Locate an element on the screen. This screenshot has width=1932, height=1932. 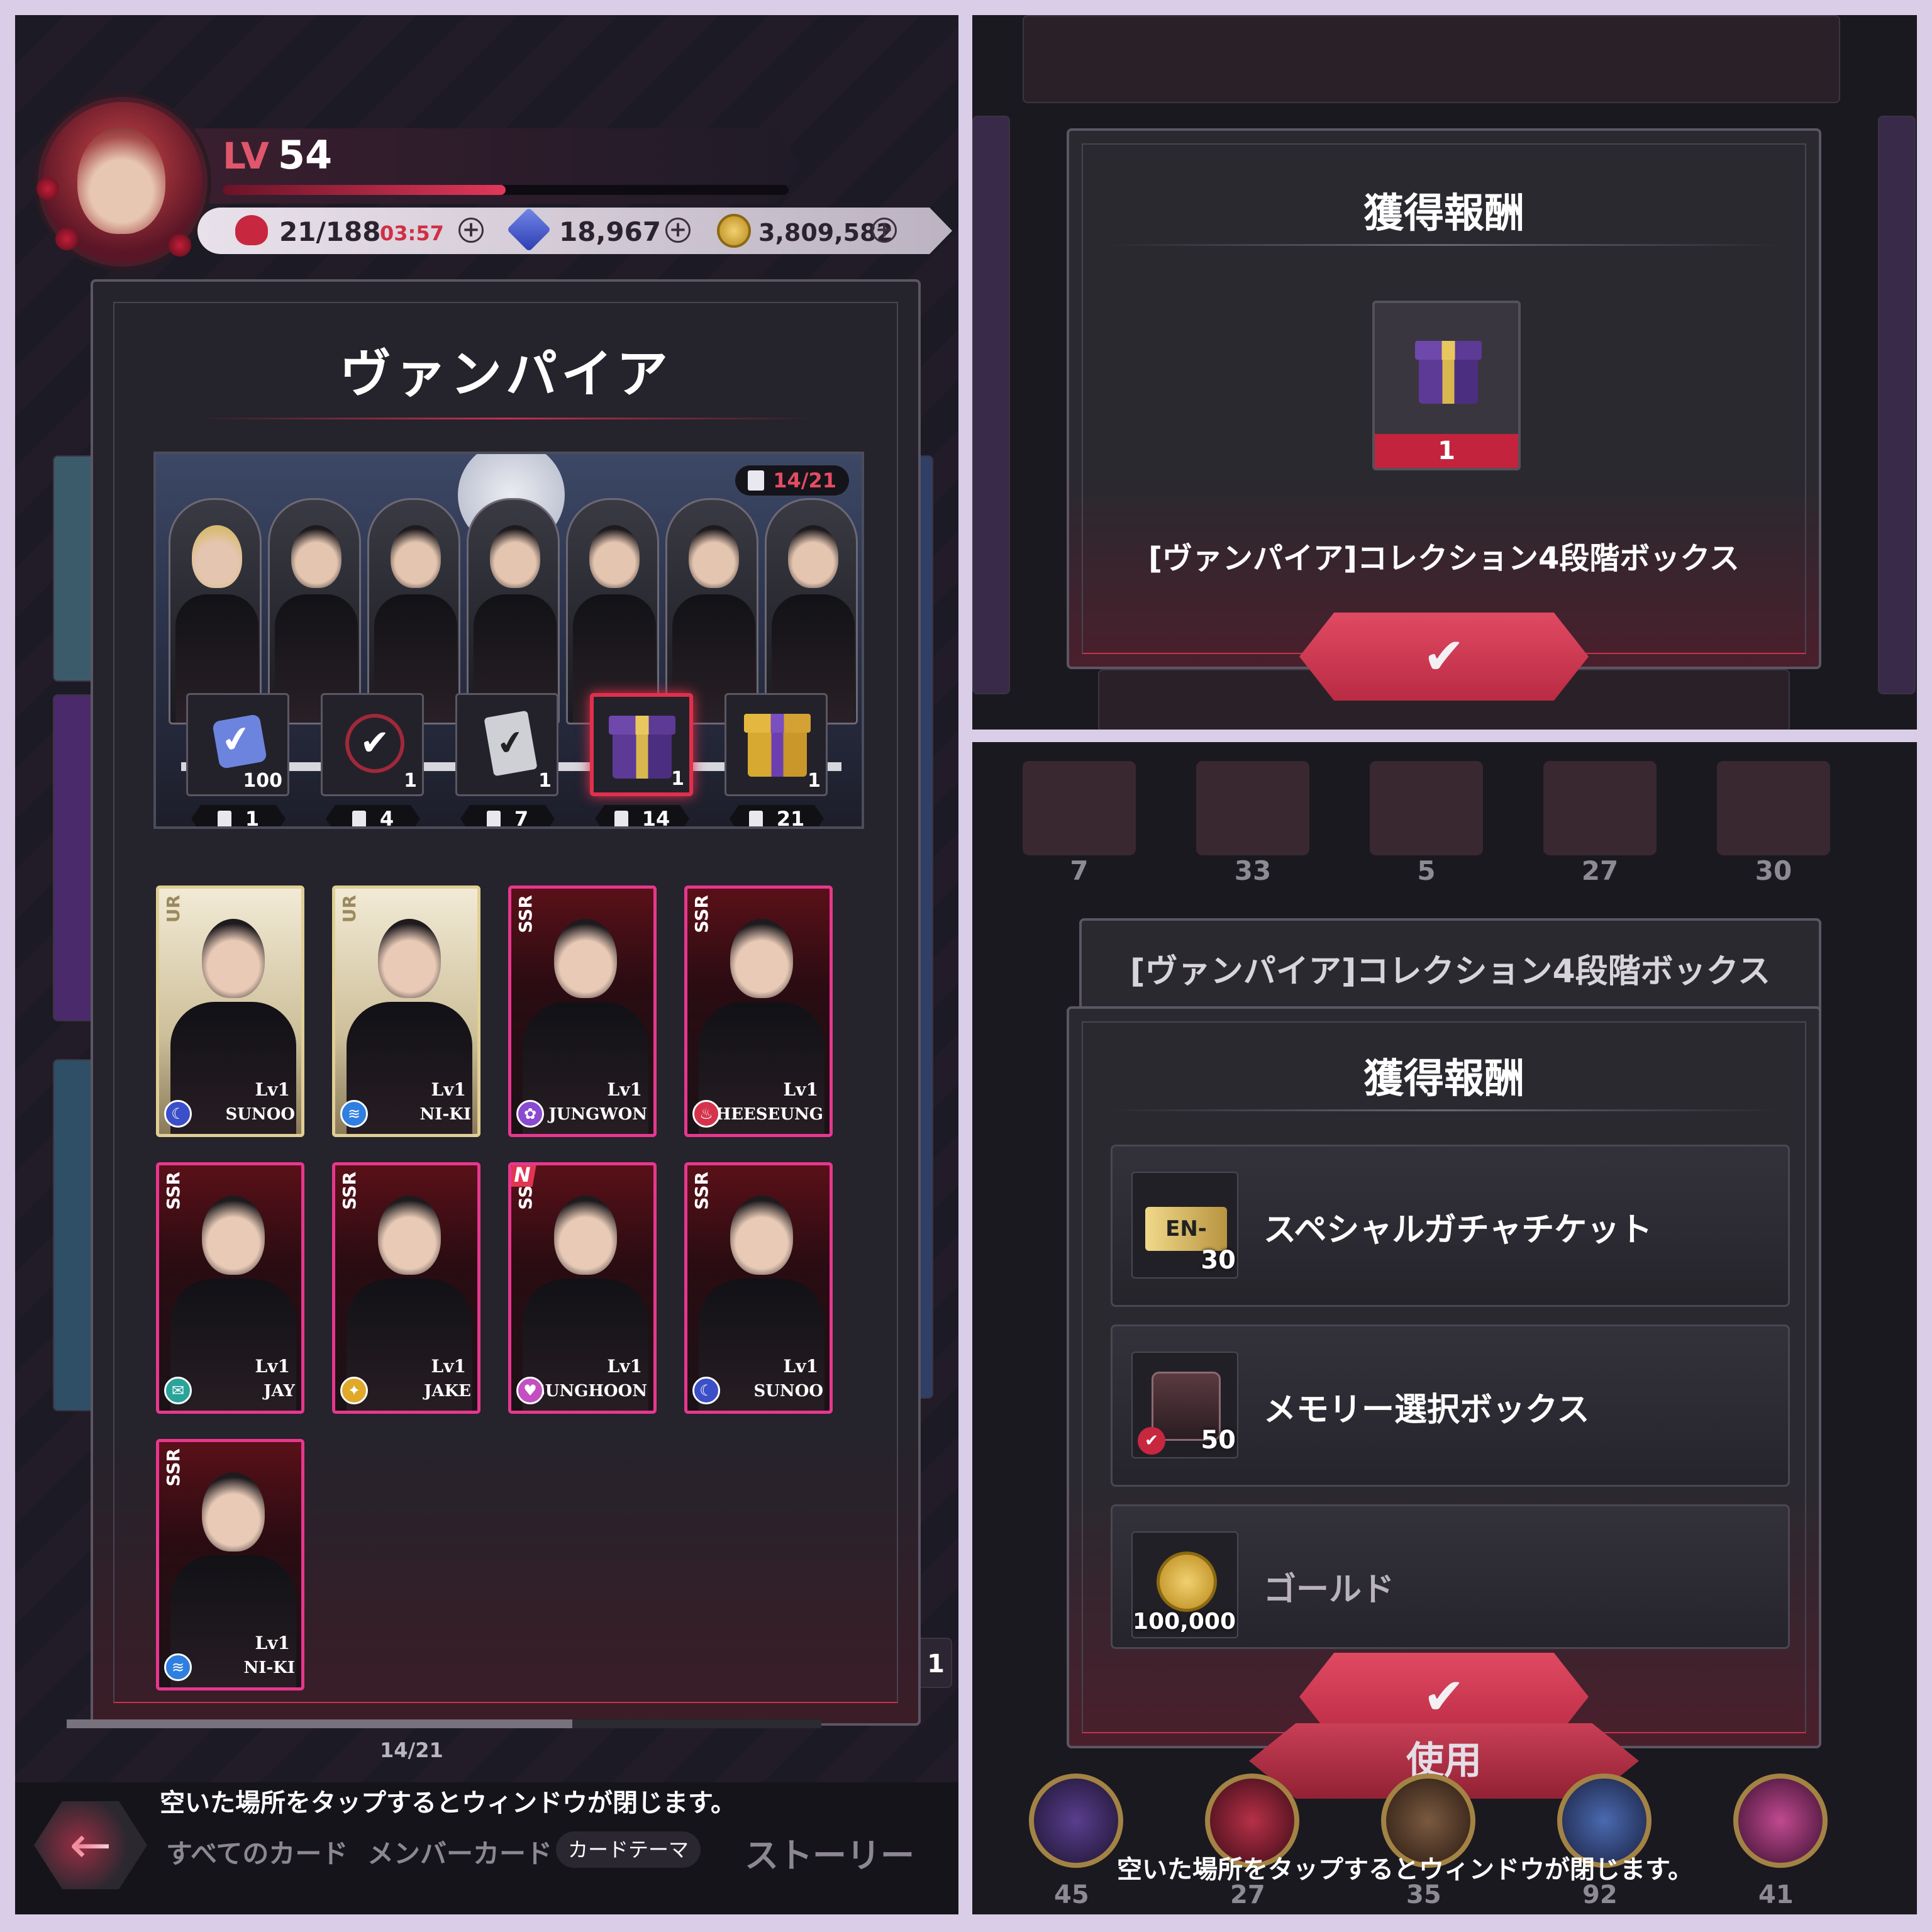
member-card: SSR Lv1 JAY ✉ is located at coordinates (230, 1288).